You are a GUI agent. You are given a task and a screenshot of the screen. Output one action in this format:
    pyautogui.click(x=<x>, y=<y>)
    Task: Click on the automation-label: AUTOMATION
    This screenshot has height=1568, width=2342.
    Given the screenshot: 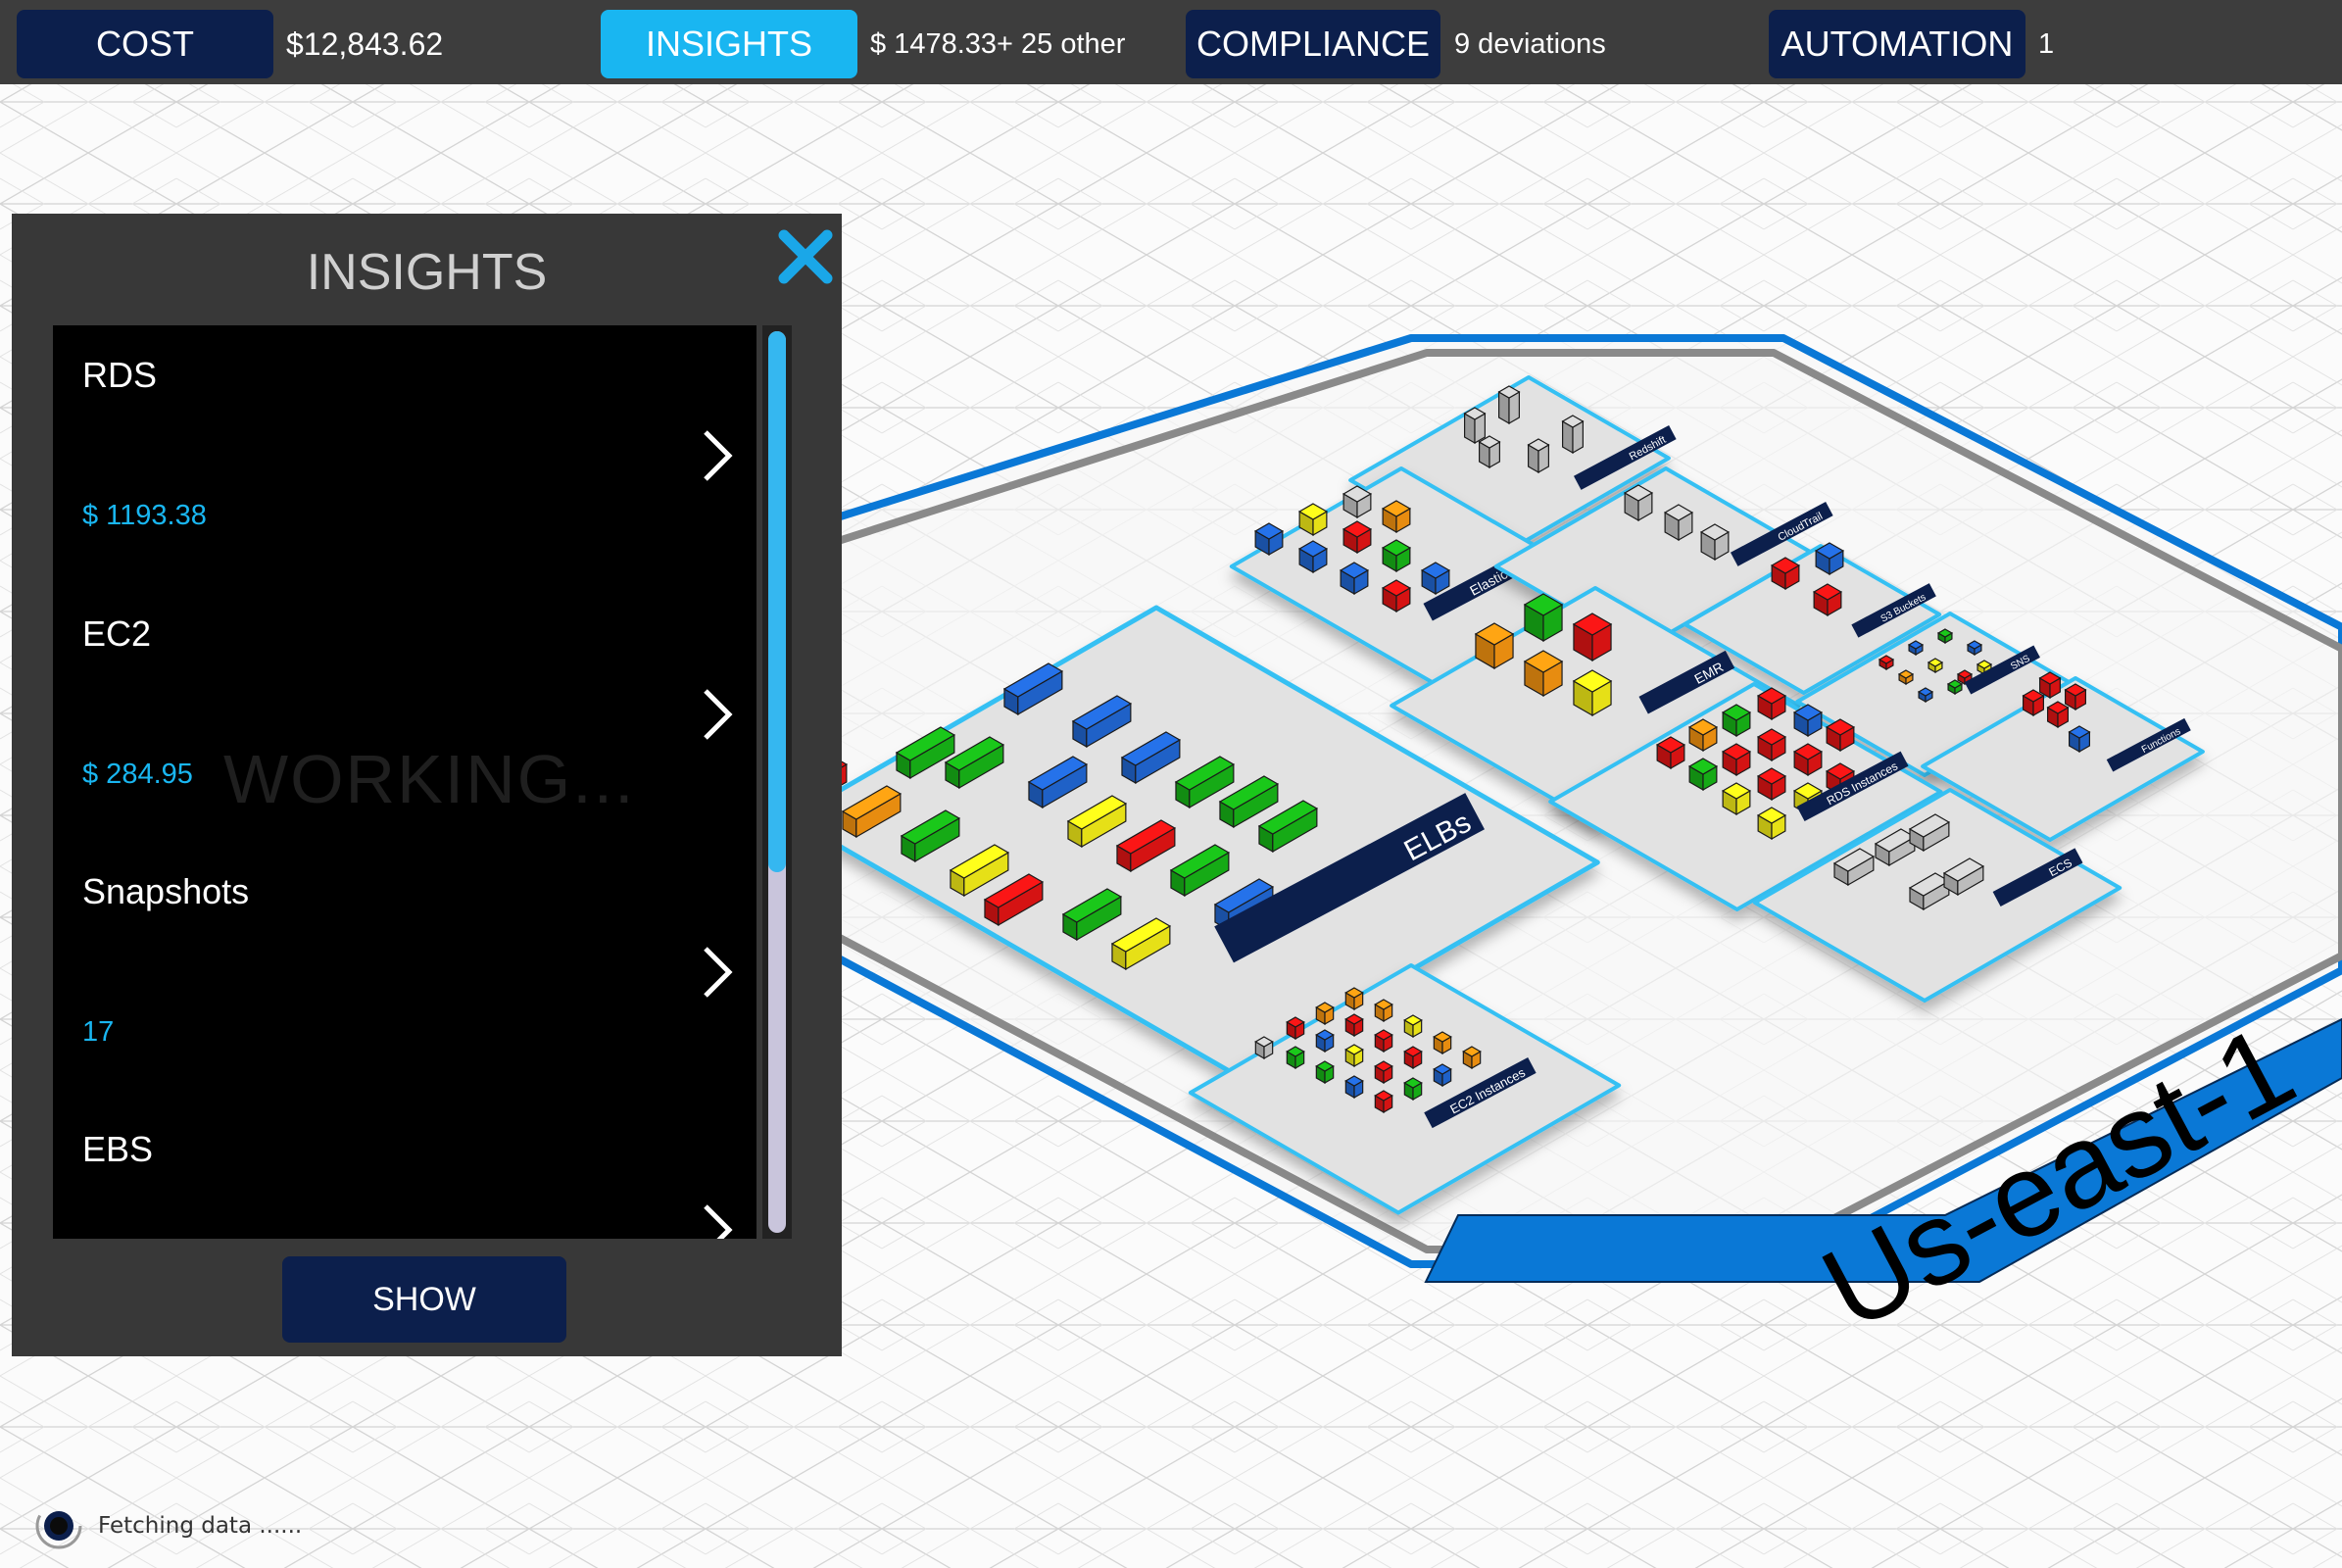 What is the action you would take?
    pyautogui.click(x=1898, y=44)
    